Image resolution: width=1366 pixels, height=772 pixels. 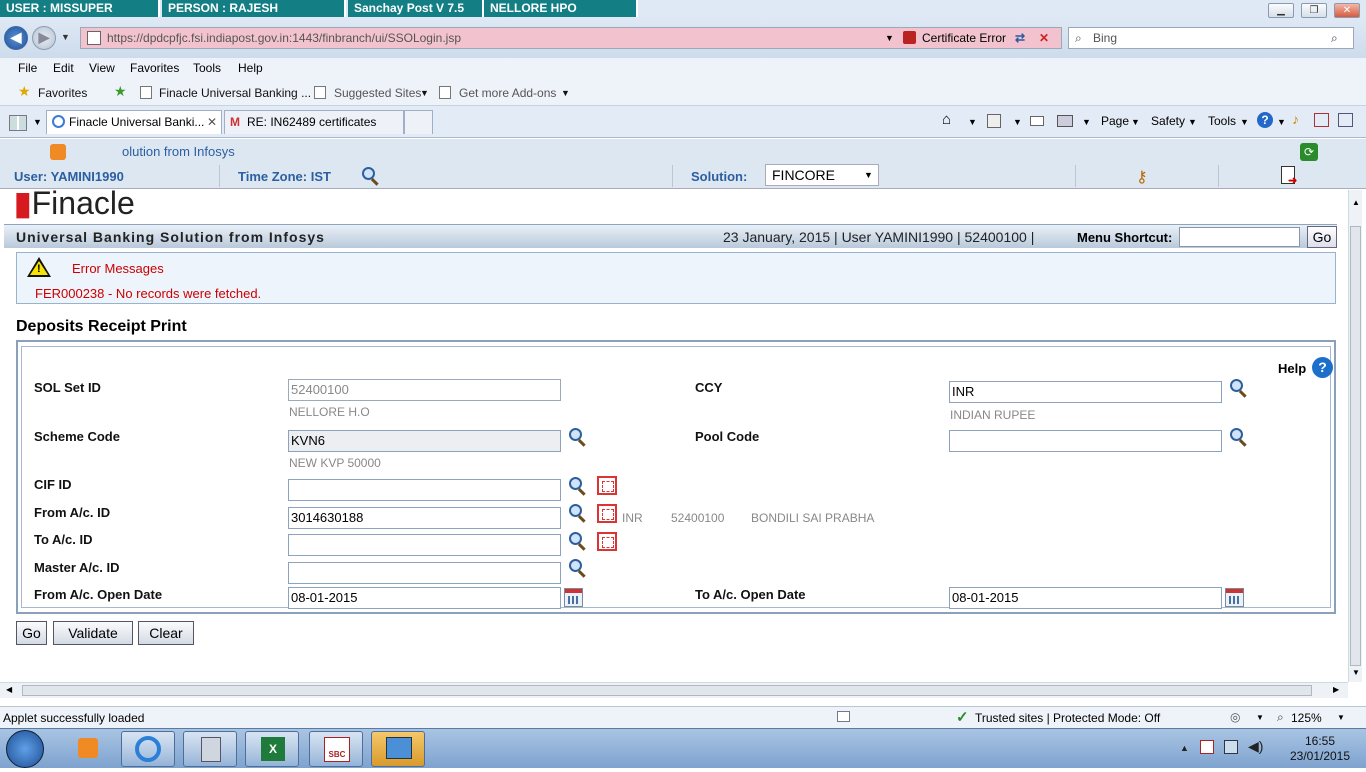 I want to click on to-ac-id-input, so click(x=424, y=545).